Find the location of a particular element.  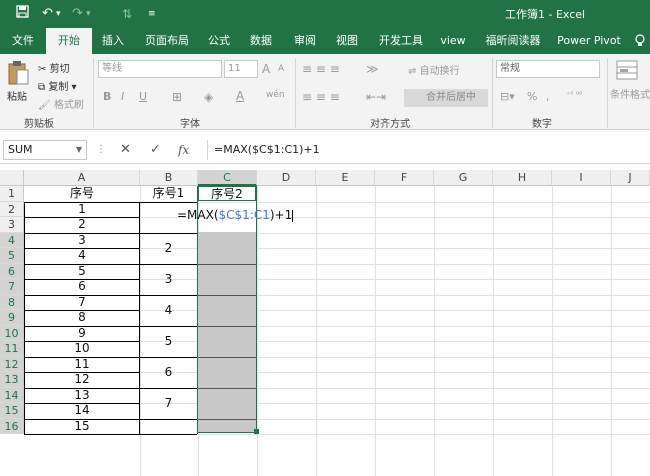

formula-input: =MAX($C$1:C1)+1 is located at coordinates (427, 150).